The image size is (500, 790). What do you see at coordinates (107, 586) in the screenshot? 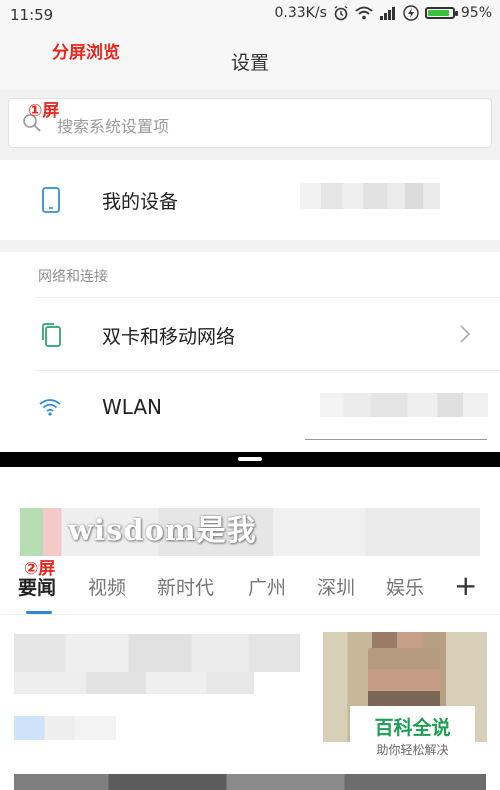
I see `tab-video: 视频` at bounding box center [107, 586].